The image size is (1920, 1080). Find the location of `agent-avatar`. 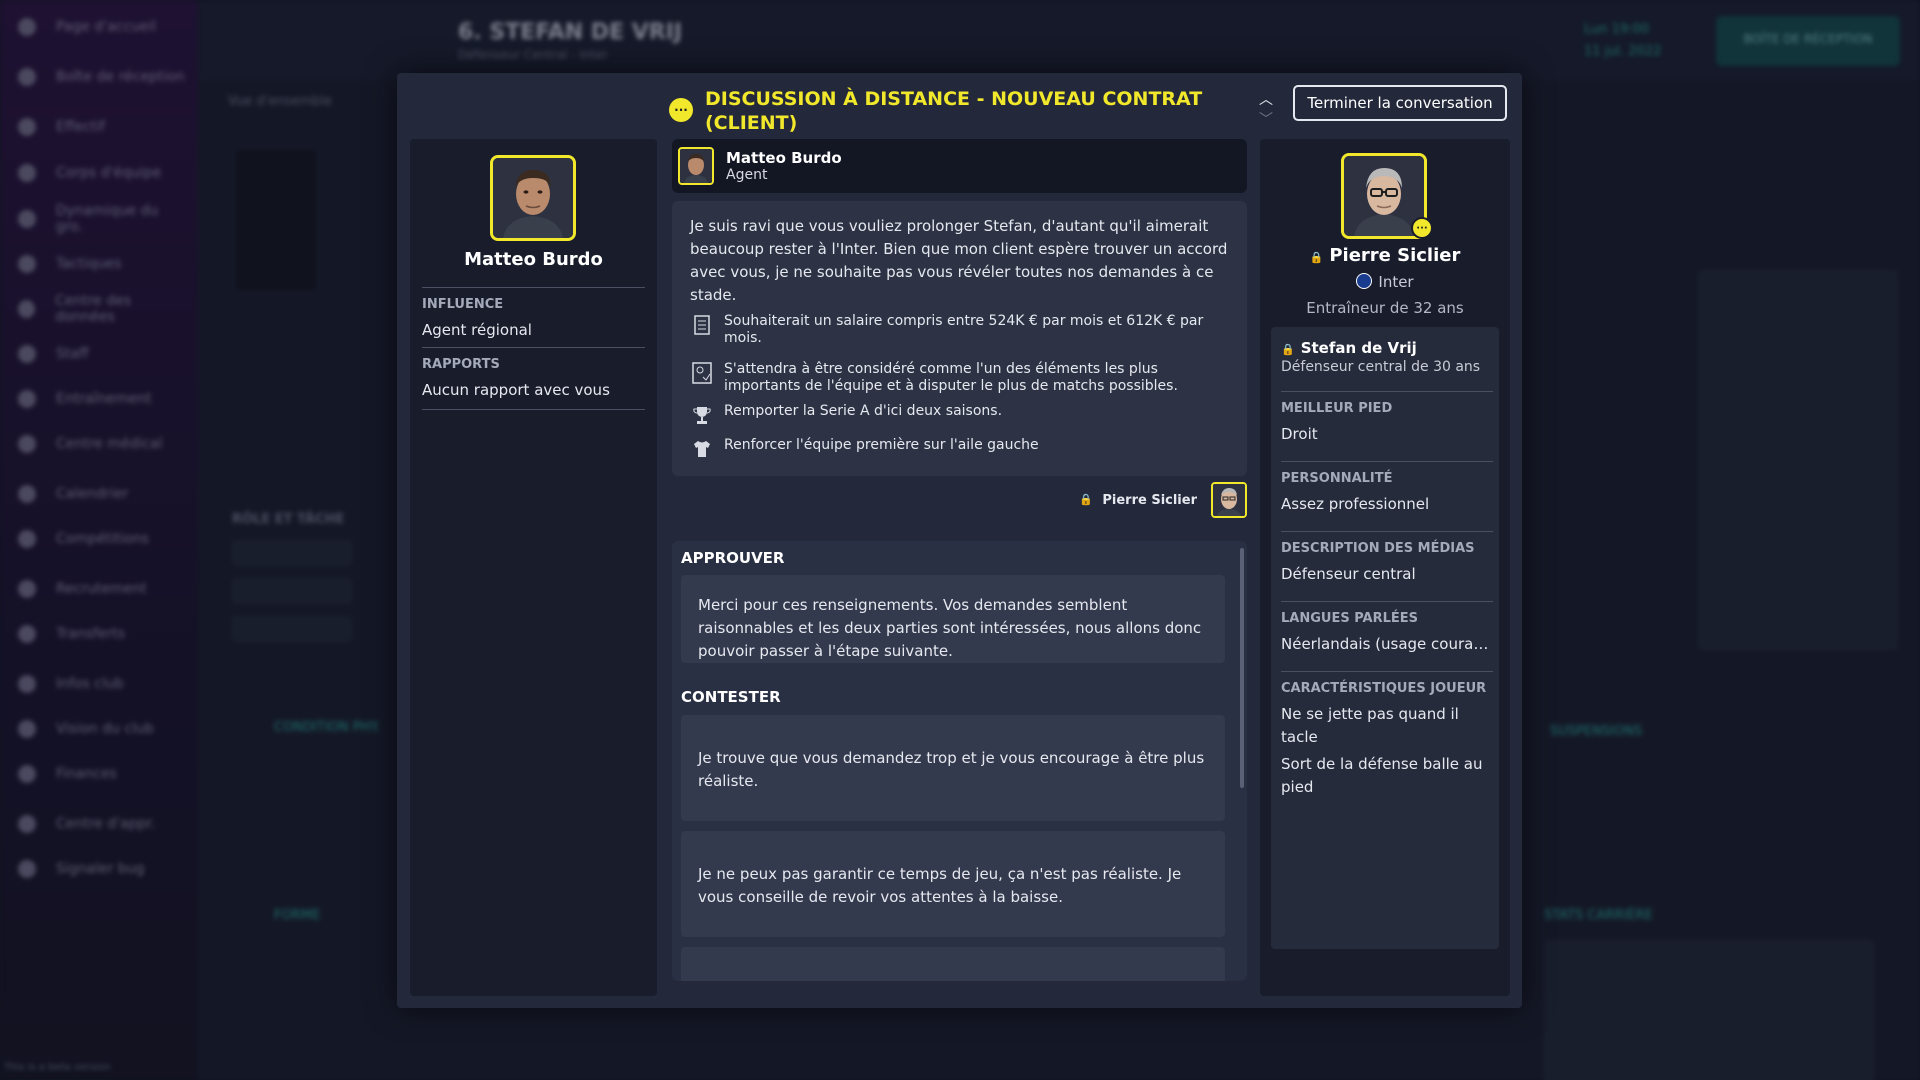

agent-avatar is located at coordinates (533, 198).